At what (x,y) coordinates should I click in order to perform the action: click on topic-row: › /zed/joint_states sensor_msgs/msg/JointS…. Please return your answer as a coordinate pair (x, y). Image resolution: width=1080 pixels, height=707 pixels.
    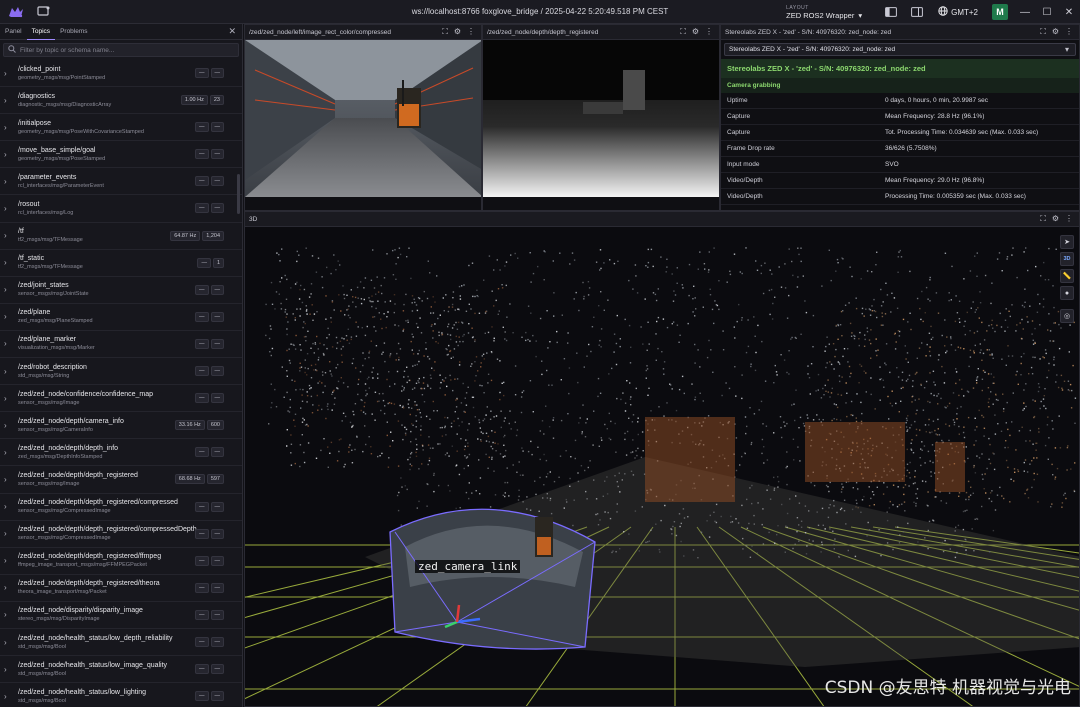
    Looking at the image, I should click on (121, 290).